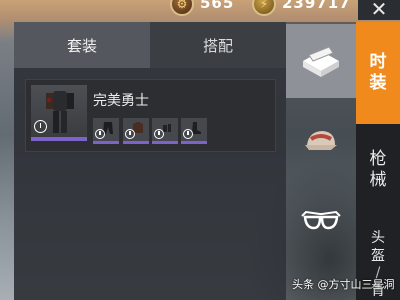  What do you see at coordinates (218, 45) in the screenshot?
I see `tab-mix-match: 搭配` at bounding box center [218, 45].